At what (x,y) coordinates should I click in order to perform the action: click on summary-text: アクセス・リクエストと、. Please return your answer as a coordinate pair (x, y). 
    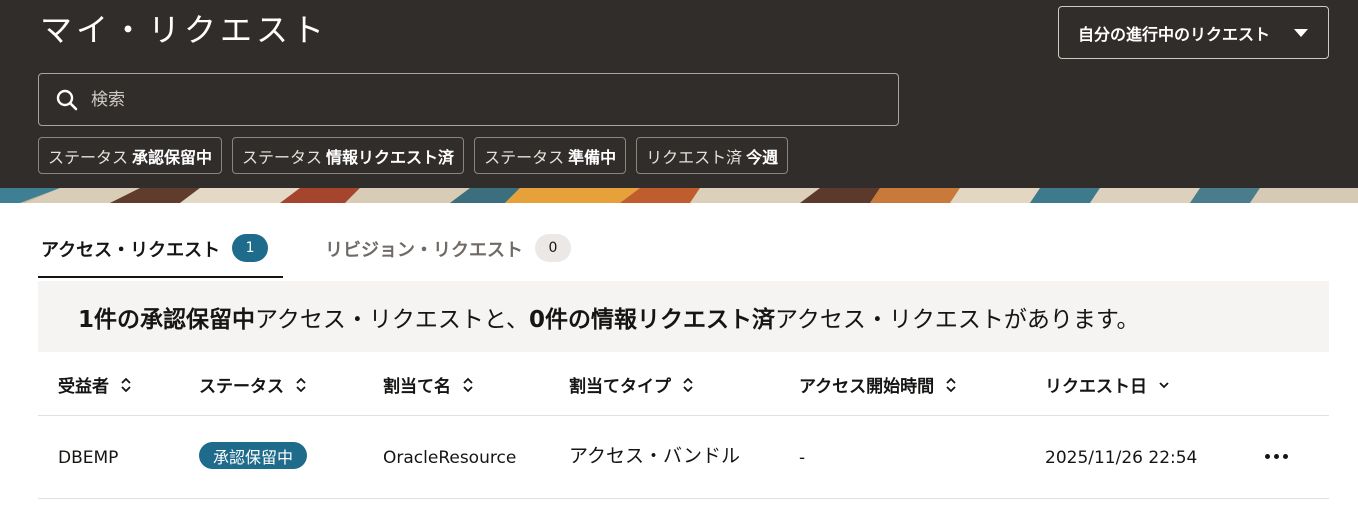
    Looking at the image, I should click on (392, 319).